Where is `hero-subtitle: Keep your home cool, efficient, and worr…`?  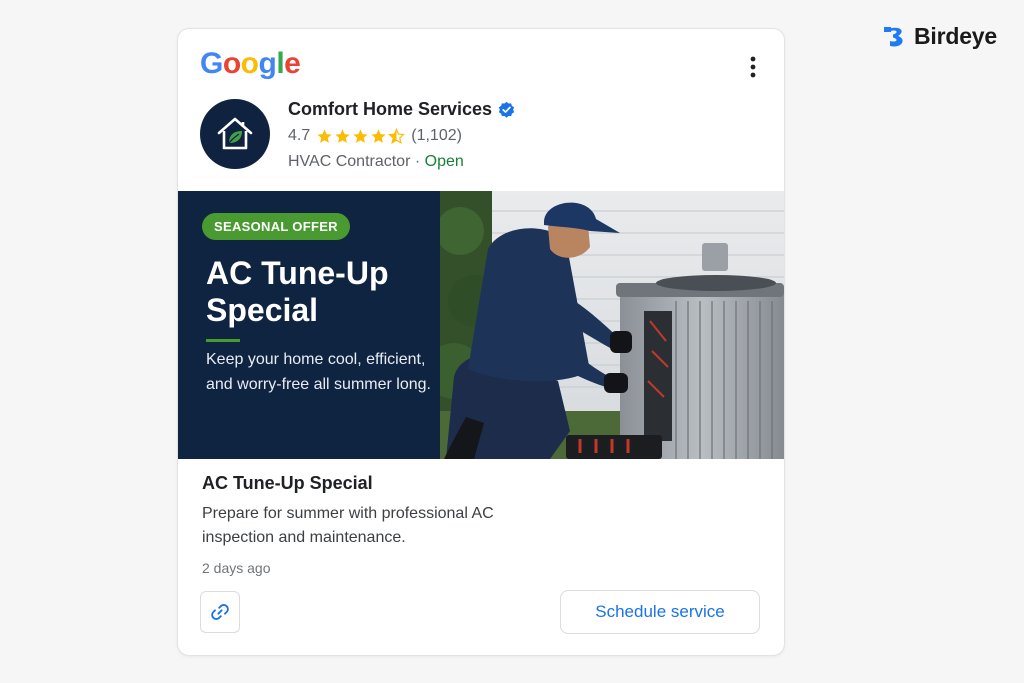
hero-subtitle: Keep your home cool, efficient, and worr… is located at coordinates (318, 372).